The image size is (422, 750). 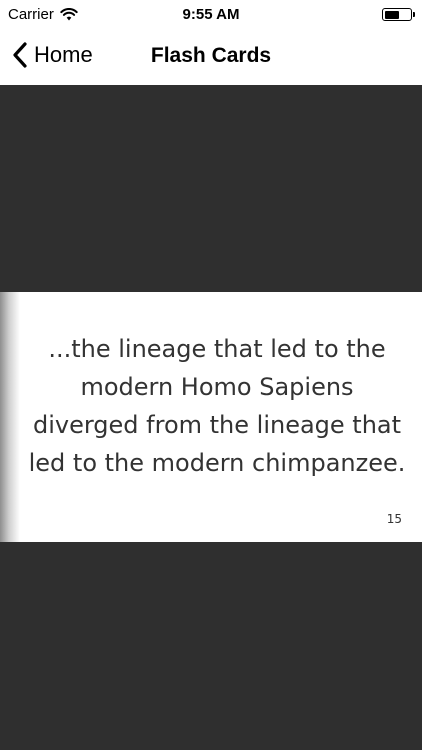 I want to click on status-time: 9:55 AM, so click(x=211, y=14).